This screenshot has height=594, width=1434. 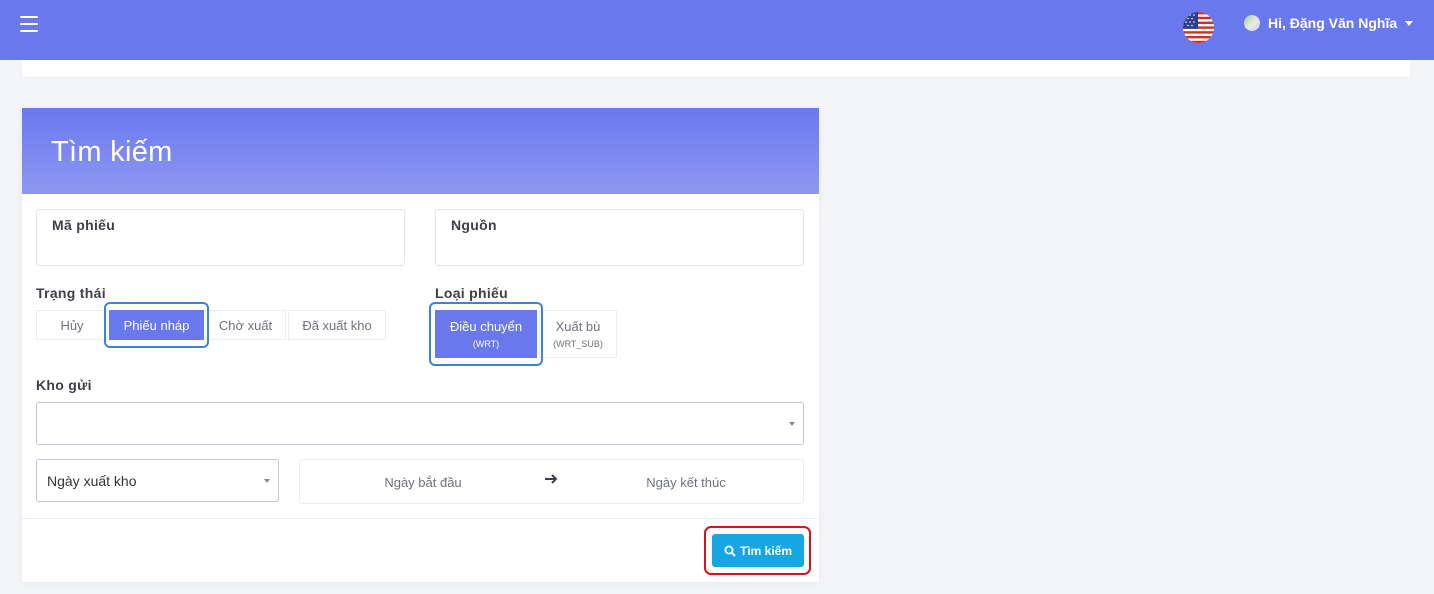 I want to click on ticket-type-transfer-code: (WRT), so click(x=486, y=344).